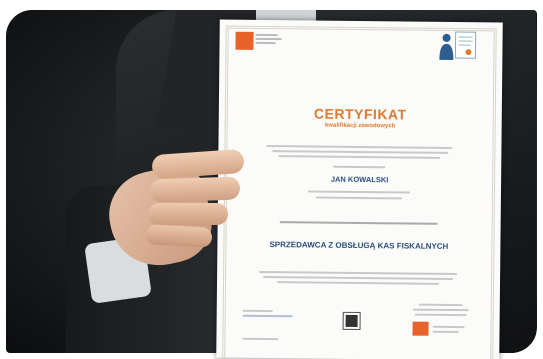  What do you see at coordinates (244, 40) in the screenshot?
I see `certificate-logo` at bounding box center [244, 40].